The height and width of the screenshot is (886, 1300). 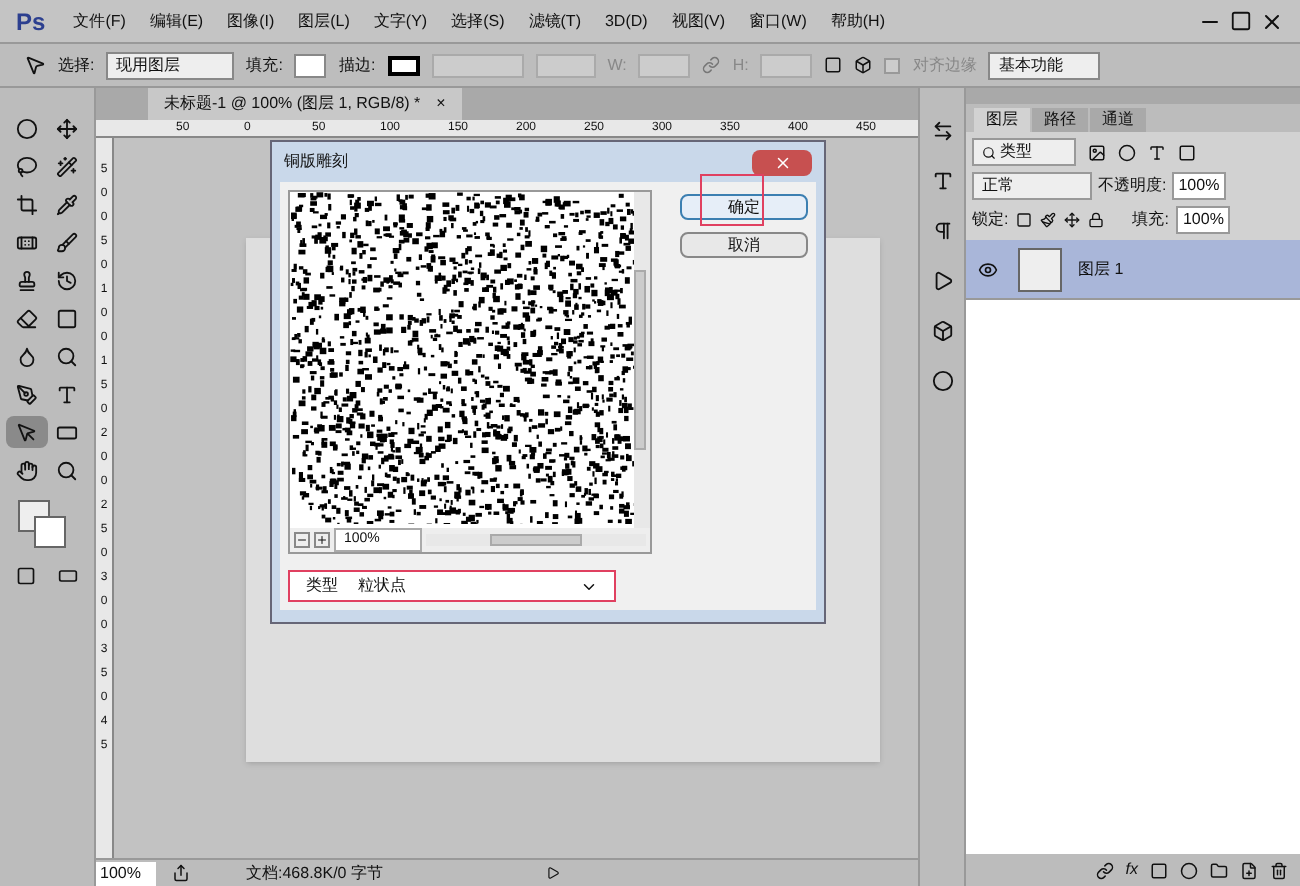 What do you see at coordinates (324, 21) in the screenshot?
I see `menu-item: 图层(L)` at bounding box center [324, 21].